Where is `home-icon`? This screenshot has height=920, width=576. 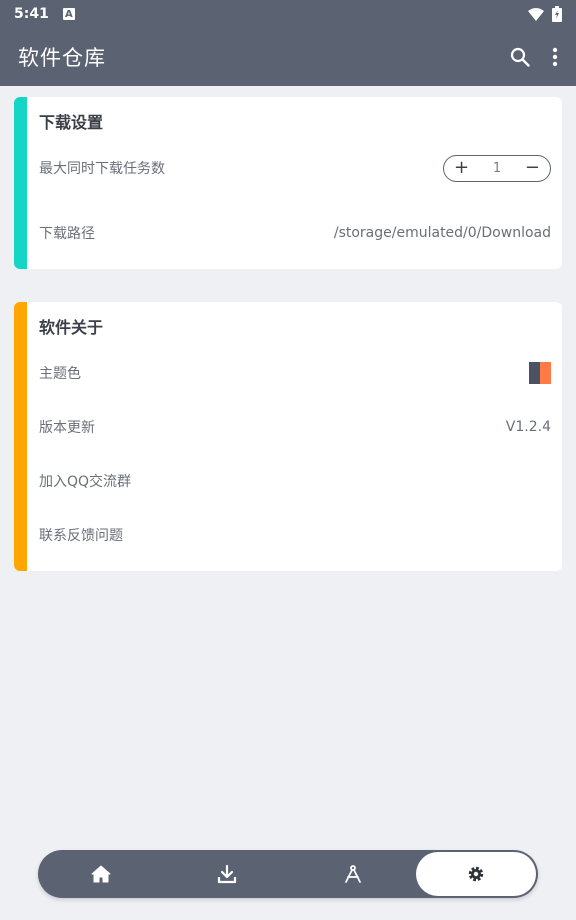 home-icon is located at coordinates (101, 874).